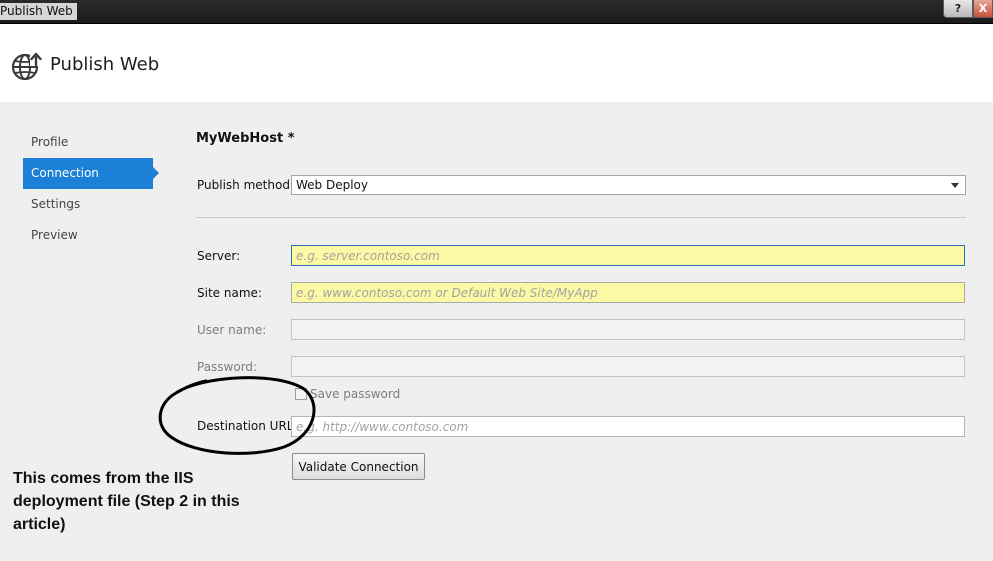 This screenshot has height=561, width=993. What do you see at coordinates (332, 185) in the screenshot?
I see `publish-method-value: Web Deploy` at bounding box center [332, 185].